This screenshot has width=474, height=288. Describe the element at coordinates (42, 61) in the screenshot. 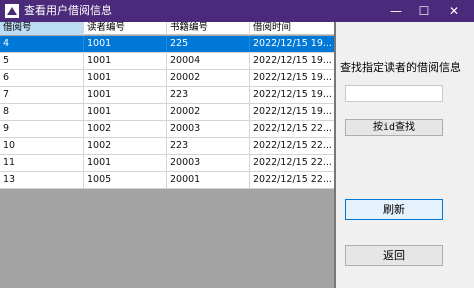

I see `table-cell: 5` at that location.